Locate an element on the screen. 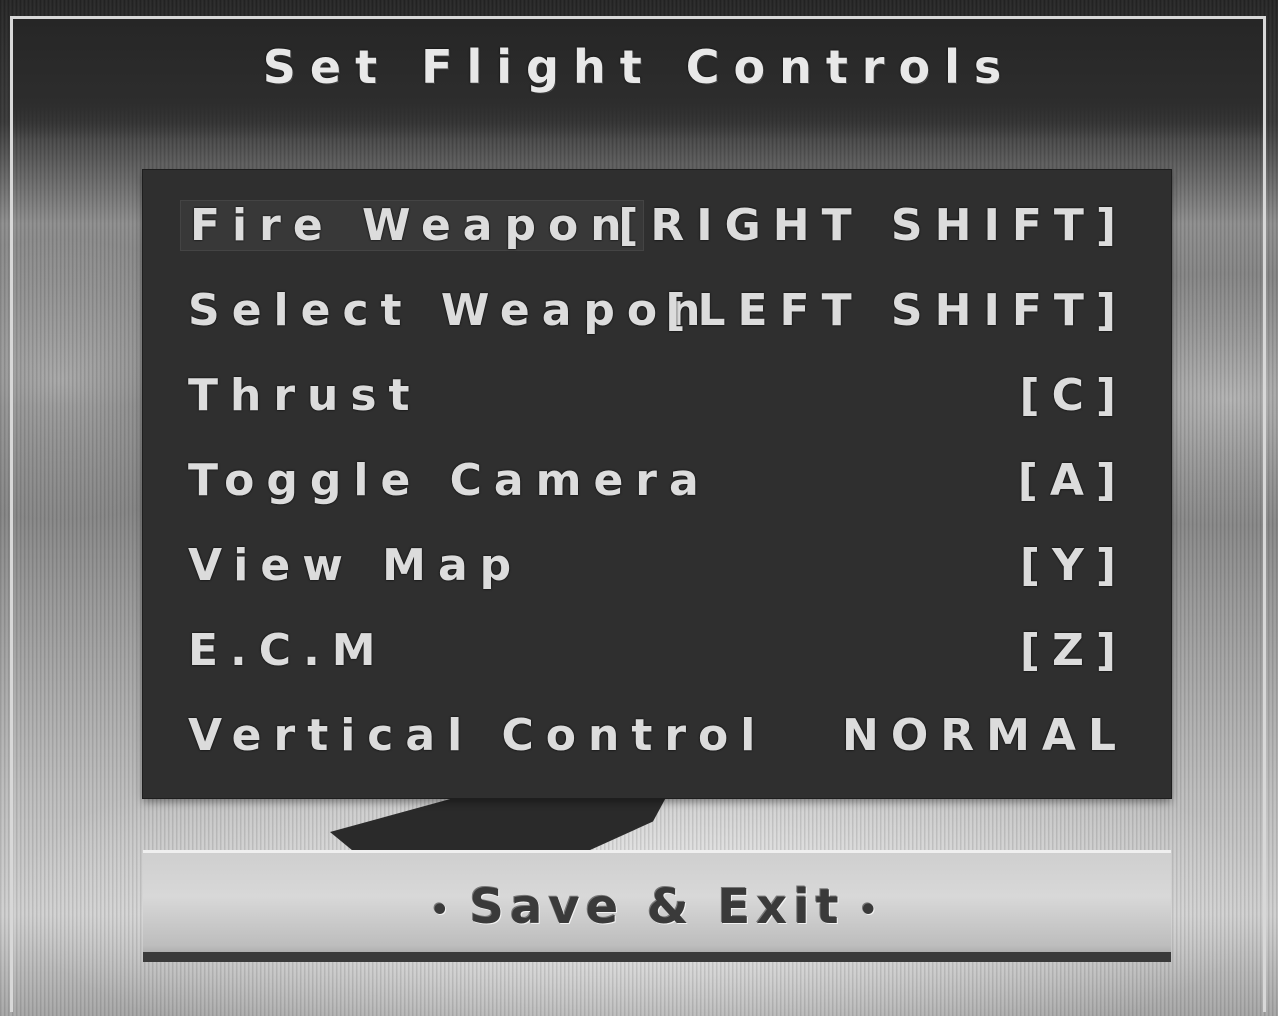  control-row-vertical-control: Vertical Control NORMAL is located at coordinates (658, 740).